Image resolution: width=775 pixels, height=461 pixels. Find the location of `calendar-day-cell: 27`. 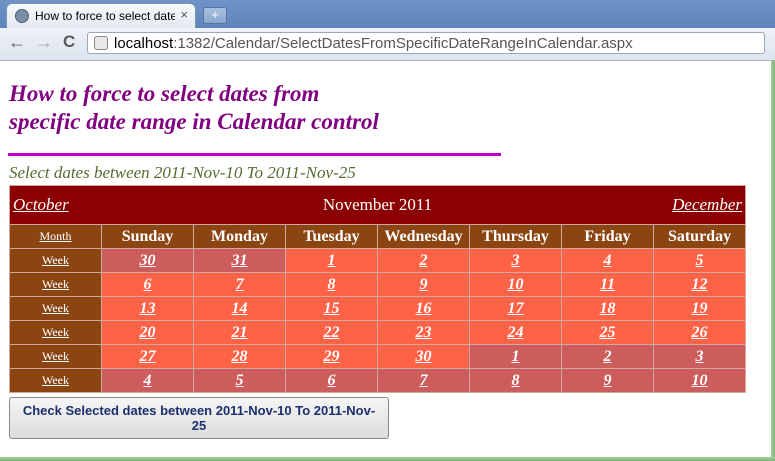

calendar-day-cell: 27 is located at coordinates (147, 356).